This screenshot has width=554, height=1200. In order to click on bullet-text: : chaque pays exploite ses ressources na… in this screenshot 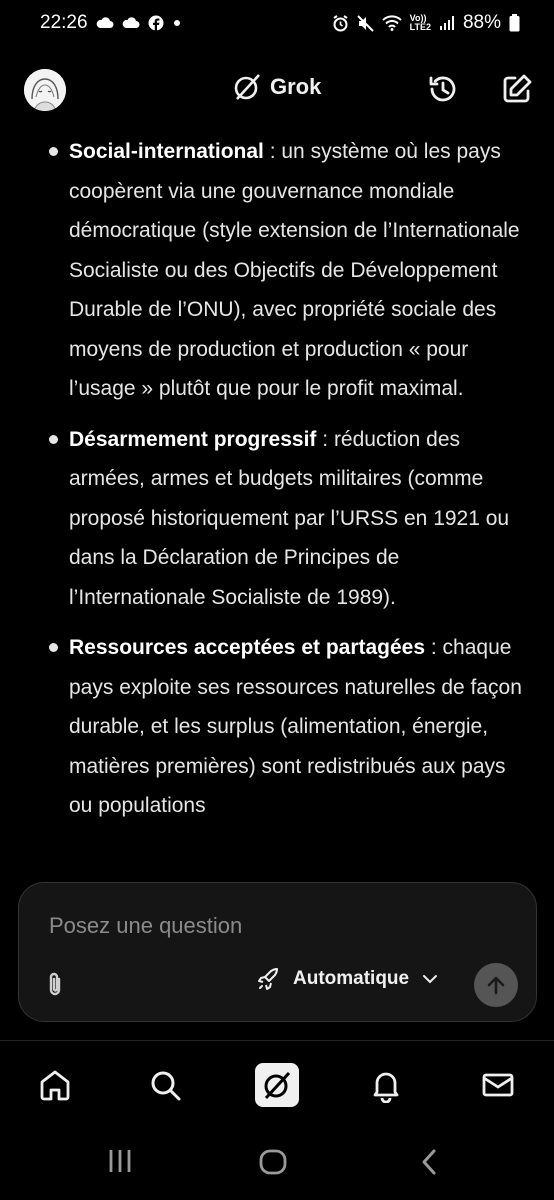, I will do `click(295, 726)`.